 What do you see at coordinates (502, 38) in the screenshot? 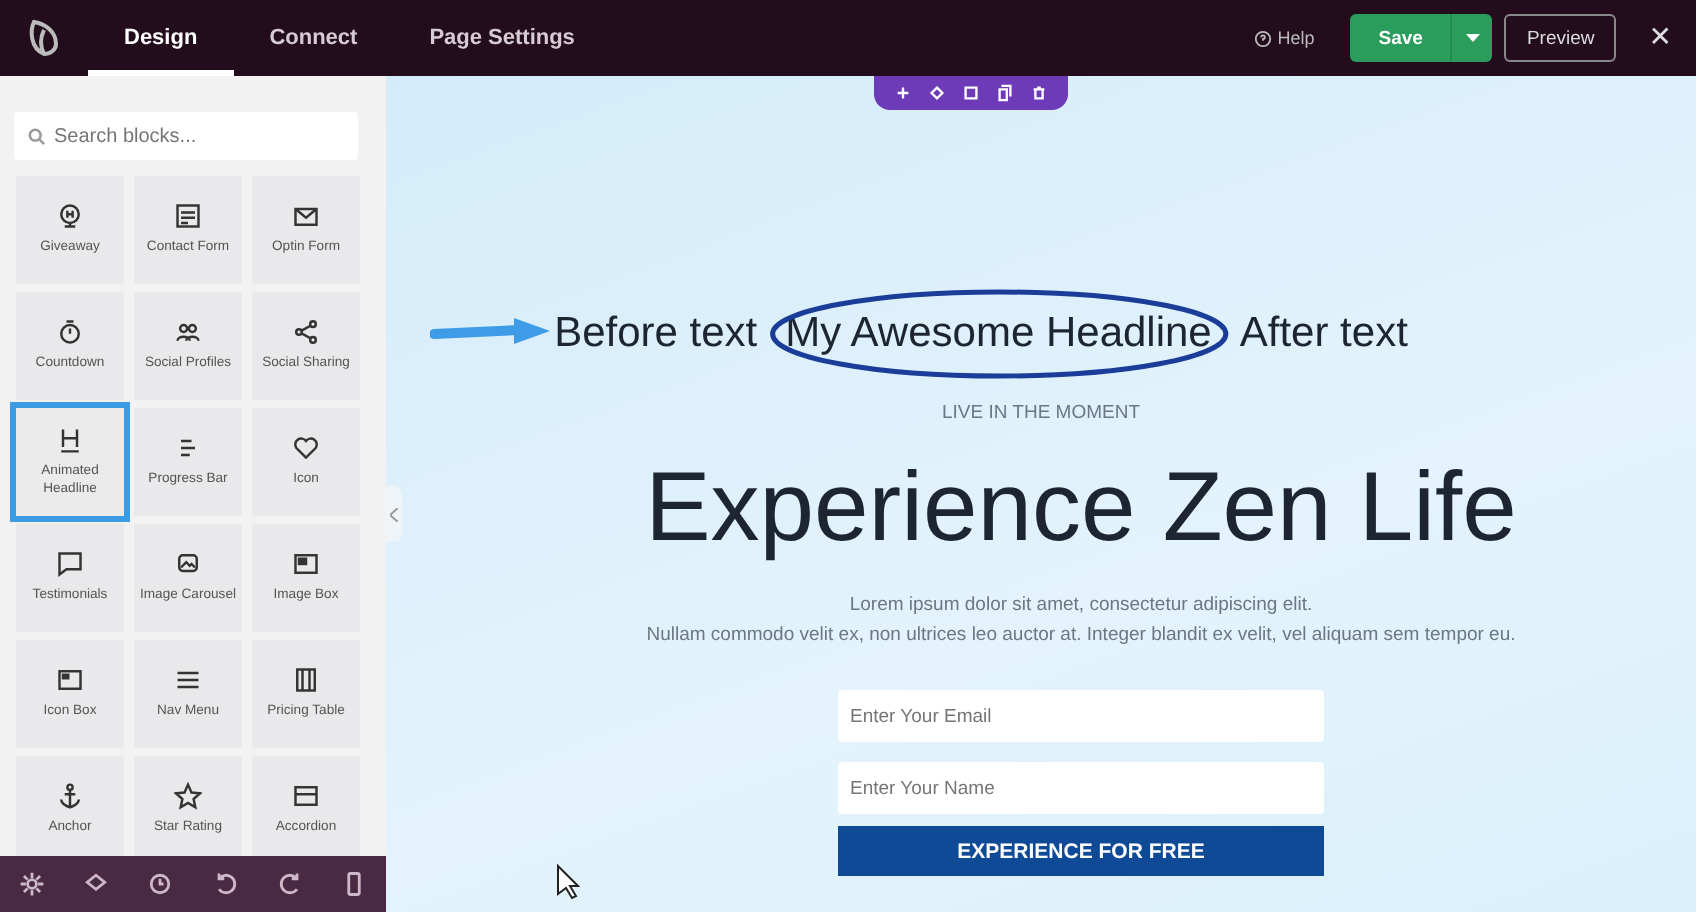
I see `nav-tab: Page Settings` at bounding box center [502, 38].